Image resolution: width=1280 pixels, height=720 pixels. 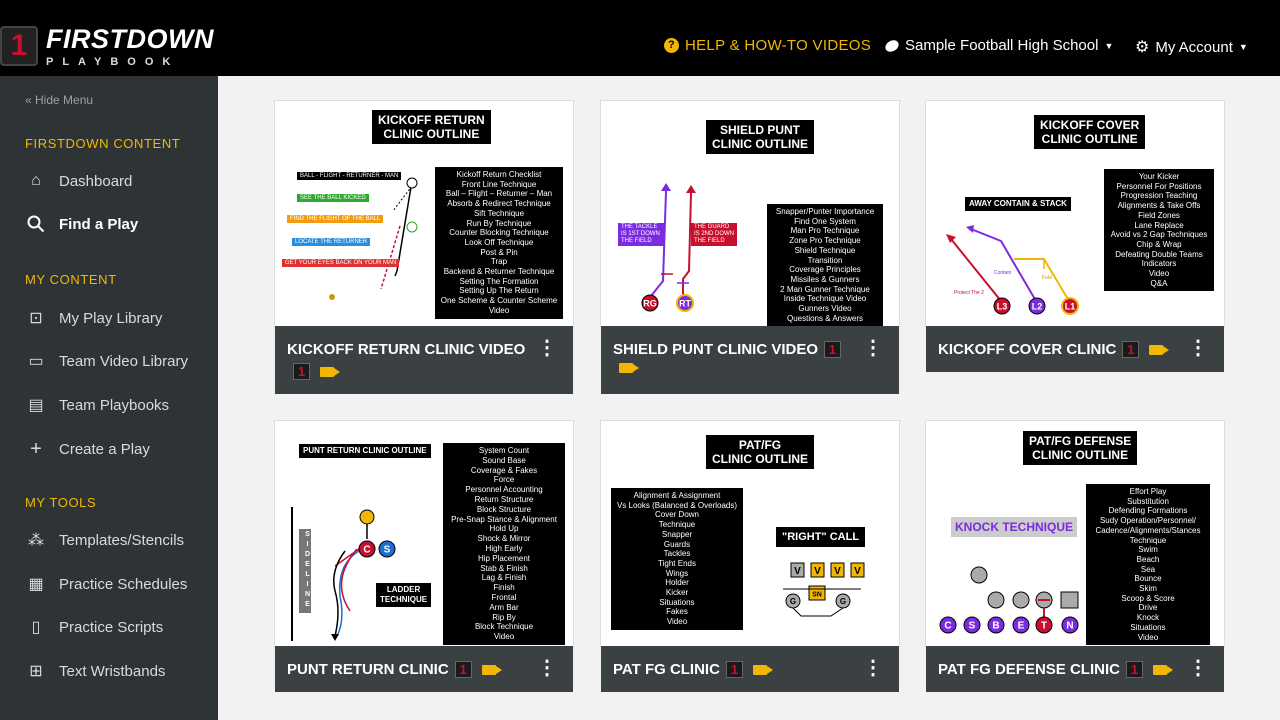 I want to click on hide-menu-button: « Hide Menu, so click(x=59, y=100).